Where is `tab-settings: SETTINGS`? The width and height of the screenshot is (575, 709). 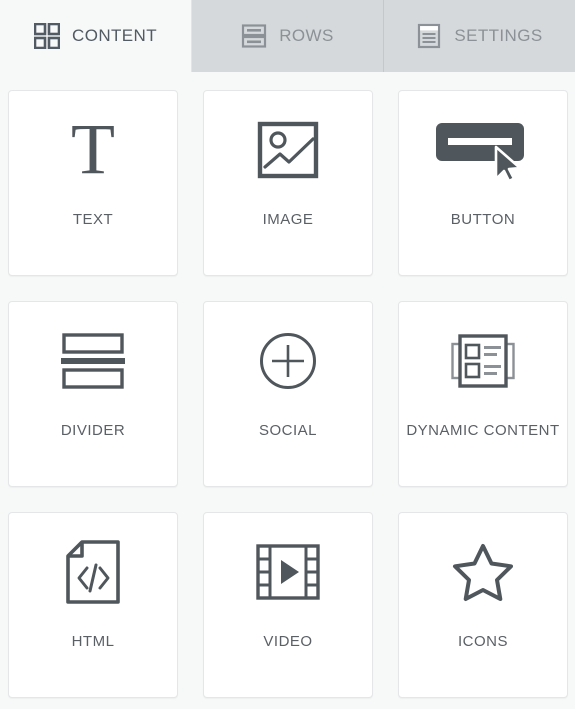
tab-settings: SETTINGS is located at coordinates (479, 36).